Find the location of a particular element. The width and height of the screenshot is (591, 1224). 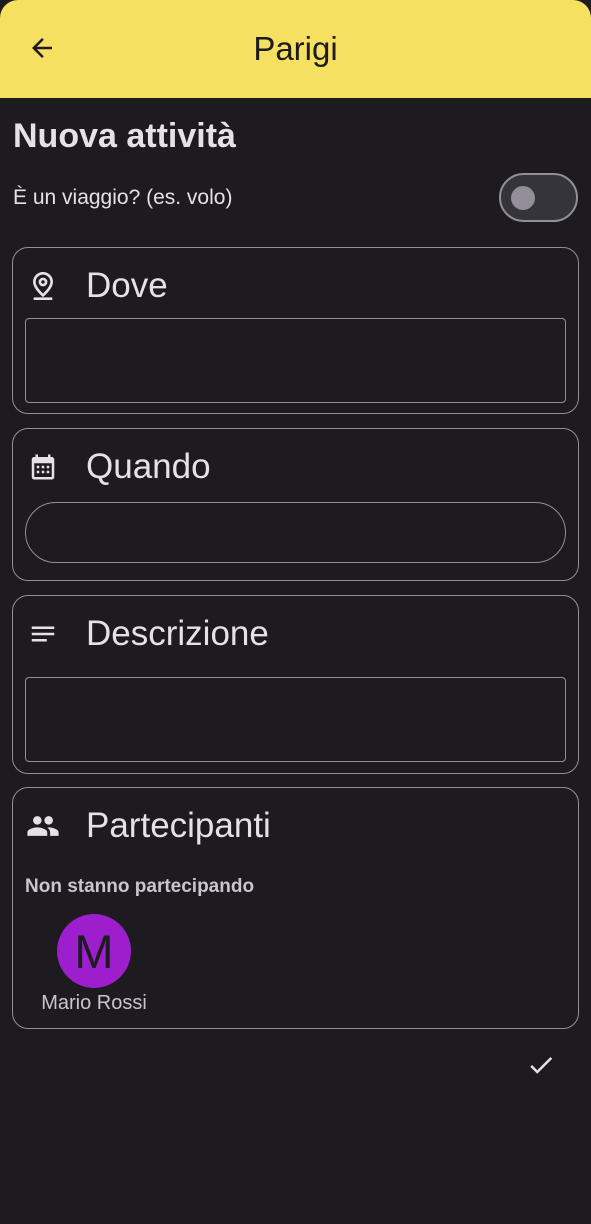

when-input is located at coordinates (295, 532).